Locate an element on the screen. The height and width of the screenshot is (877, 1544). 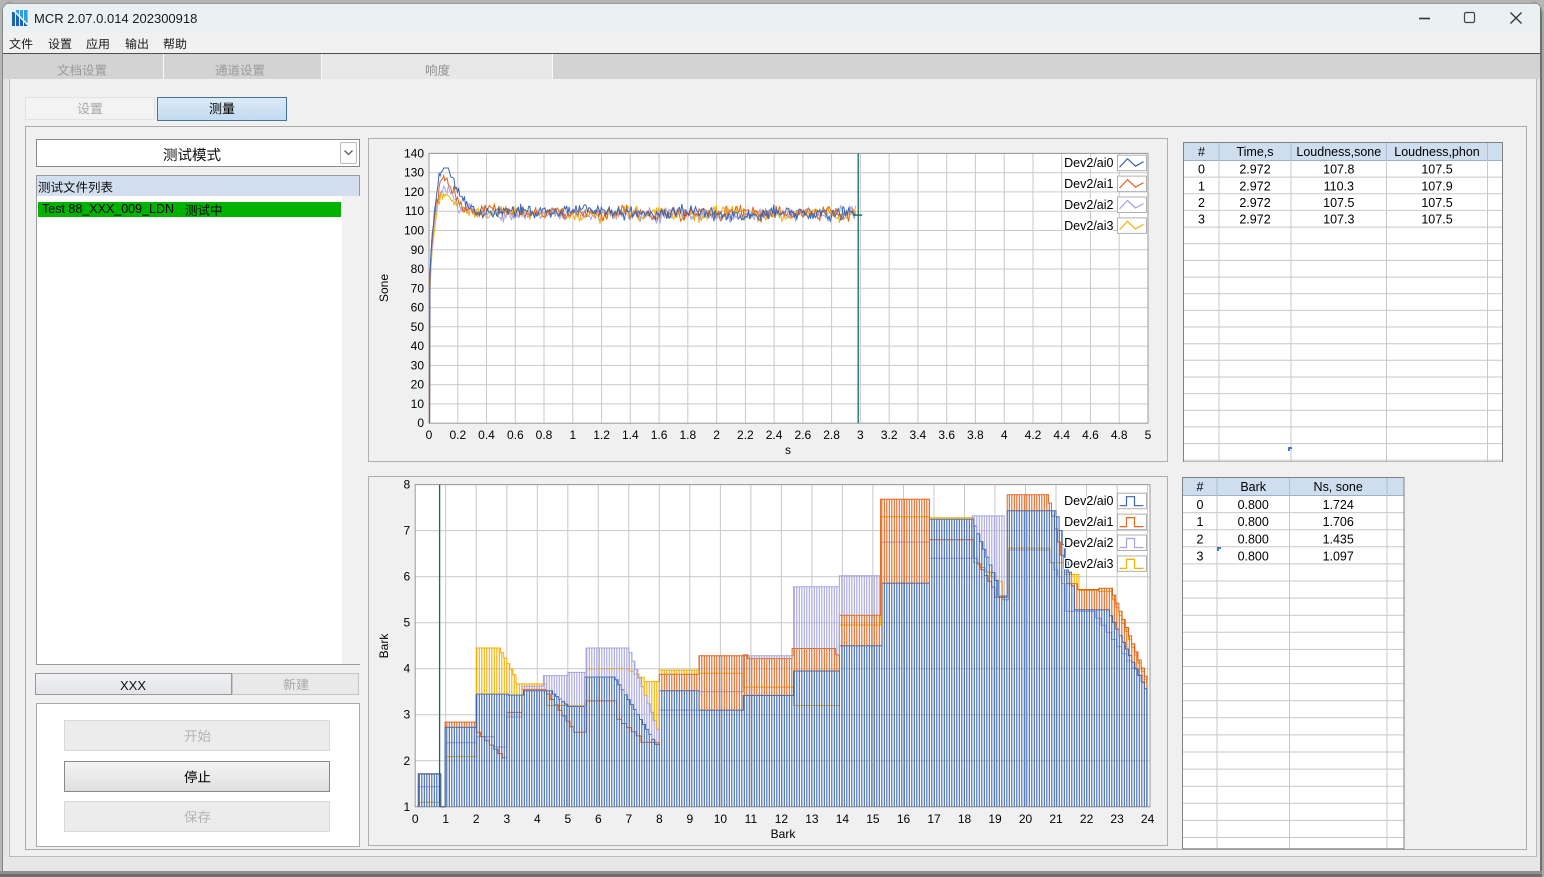
svg-text: 1.706 is located at coordinates (1338, 523).